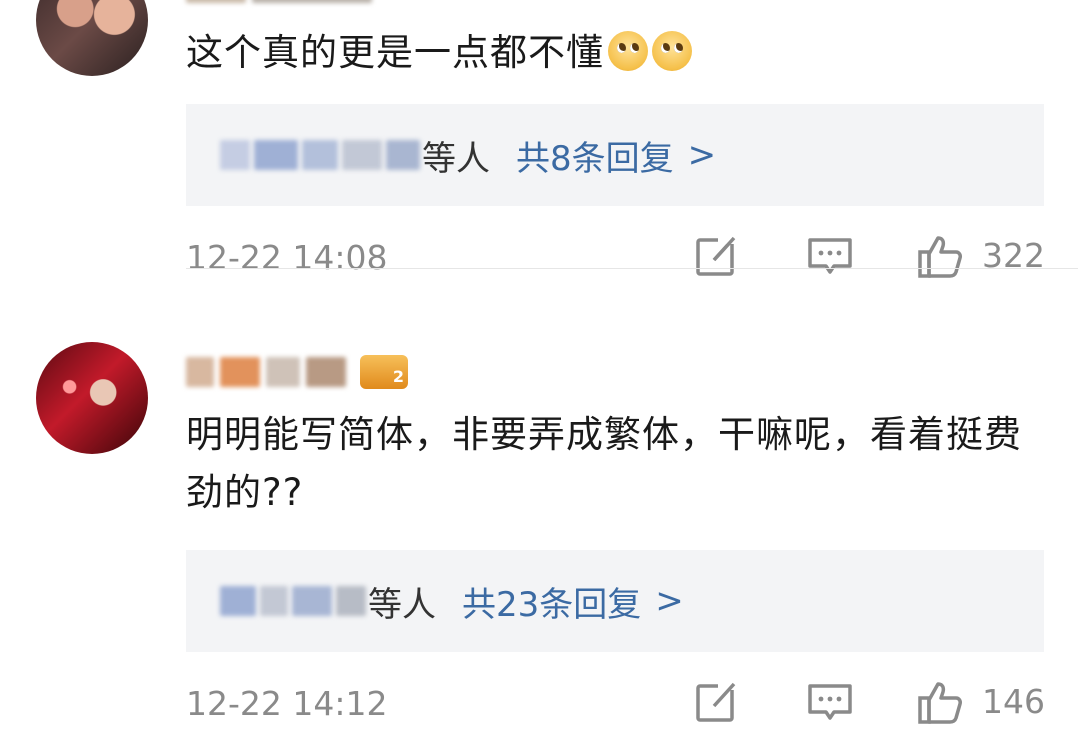 Image resolution: width=1078 pixels, height=742 pixels. Describe the element at coordinates (279, 3) in the screenshot. I see `username-blurred` at that location.